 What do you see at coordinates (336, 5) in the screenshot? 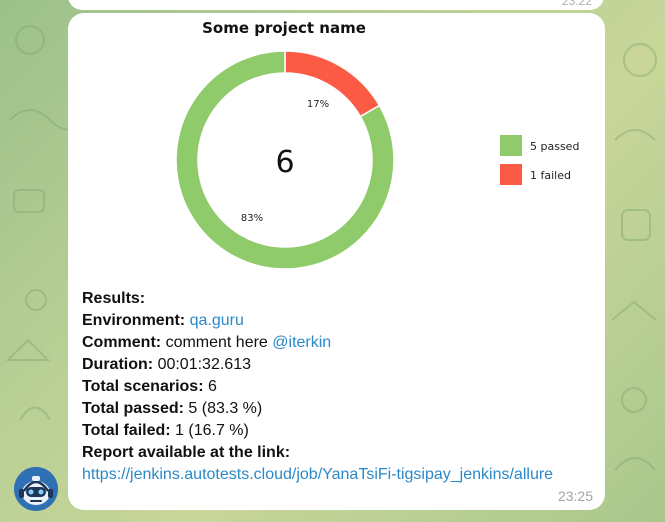
I see `previous-message-bubble: 23:22` at bounding box center [336, 5].